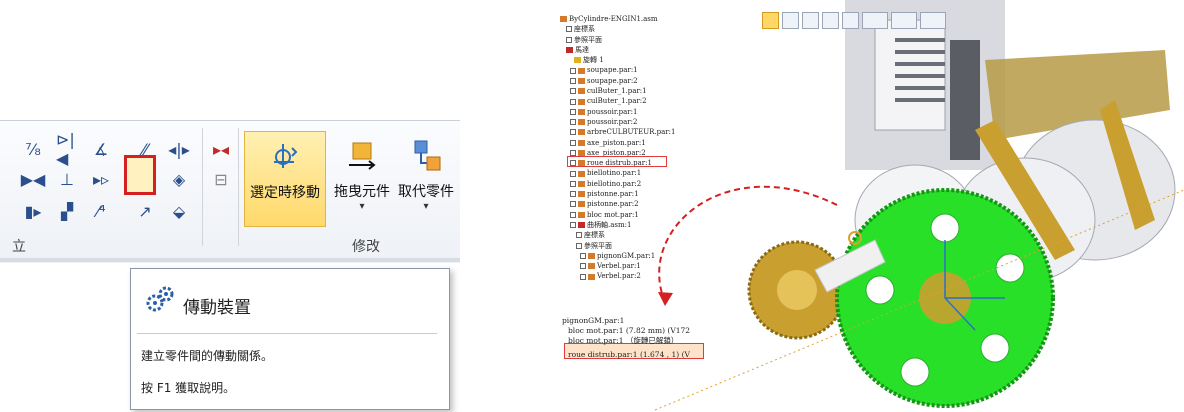 This screenshot has height=412, width=1184. Describe the element at coordinates (635, 60) in the screenshot. I see `tree-item: 旋轉 1` at that location.